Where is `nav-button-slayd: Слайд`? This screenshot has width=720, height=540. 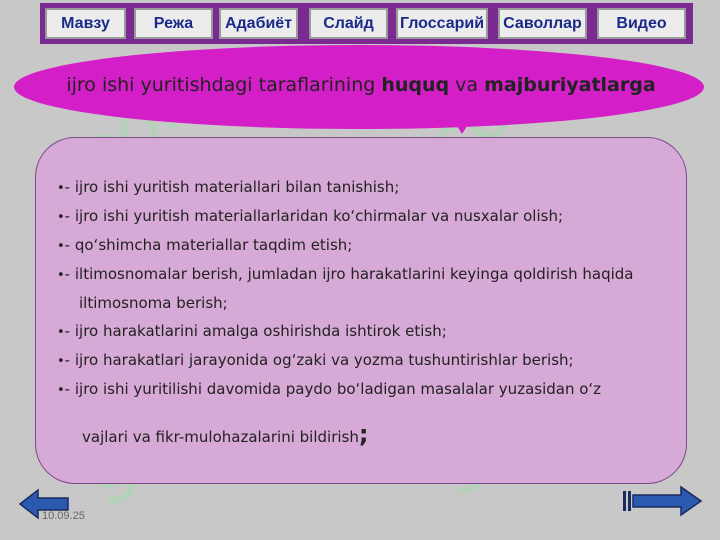 nav-button-slayd: Слайд is located at coordinates (348, 23).